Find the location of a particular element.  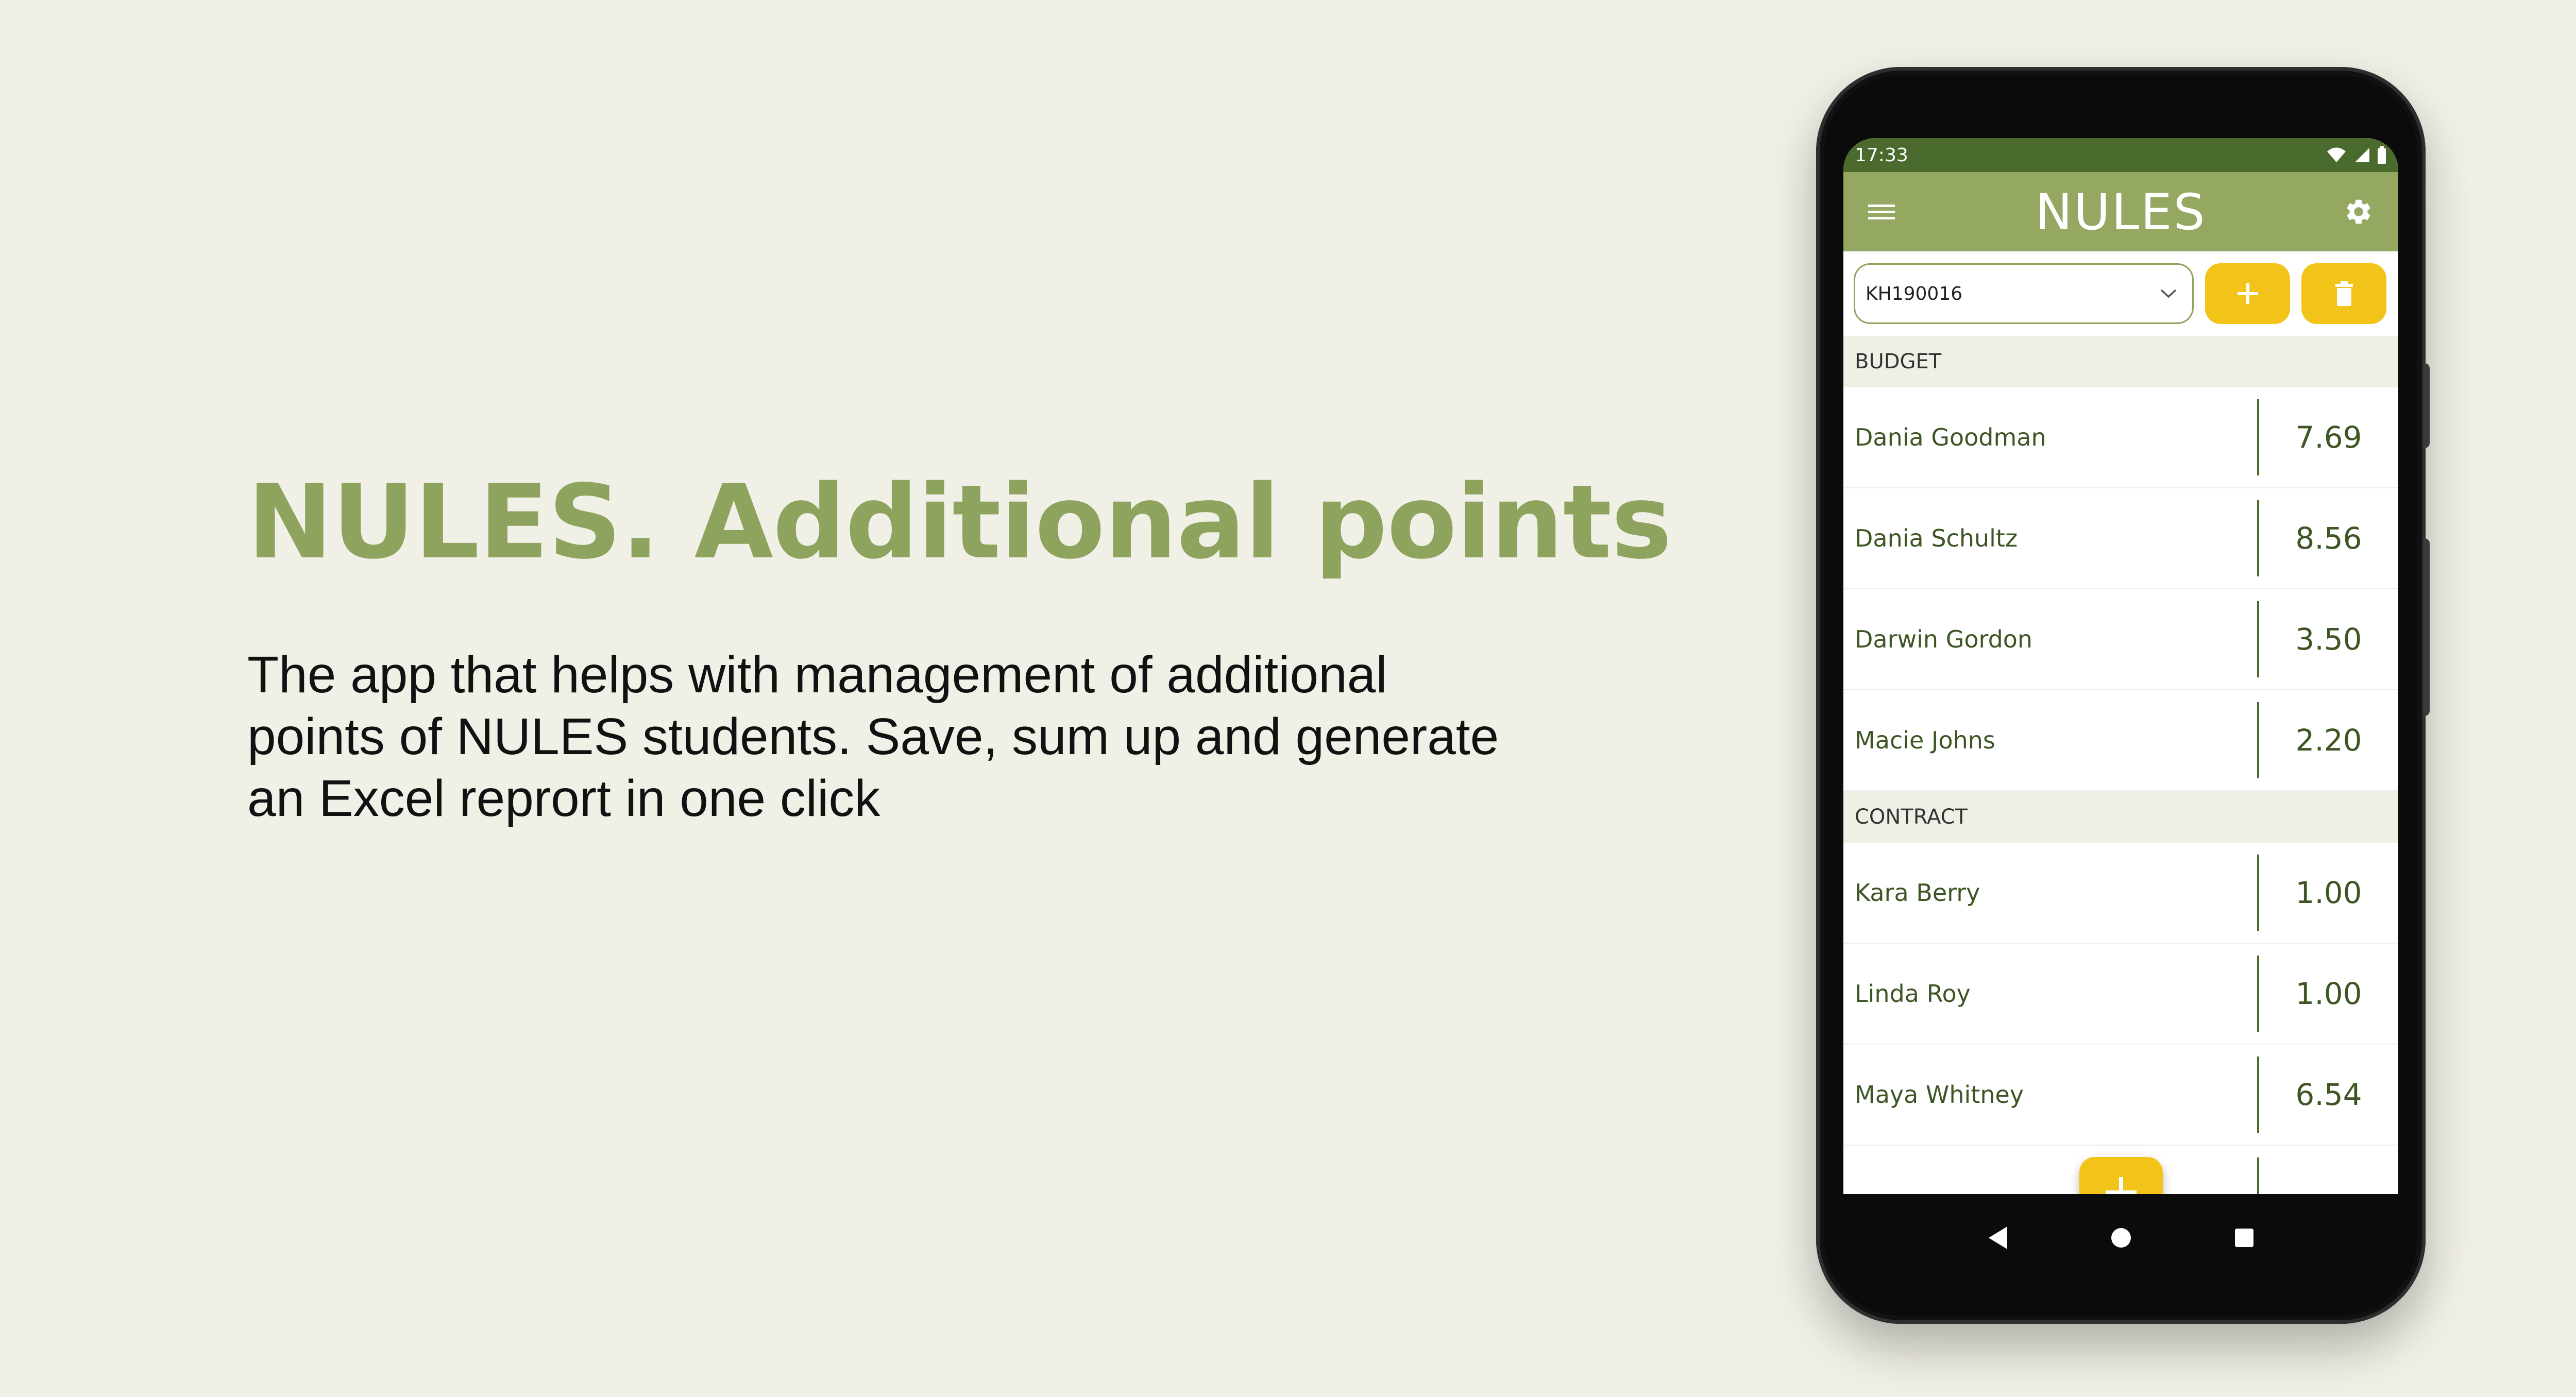

wifi-icon is located at coordinates (2336, 154).